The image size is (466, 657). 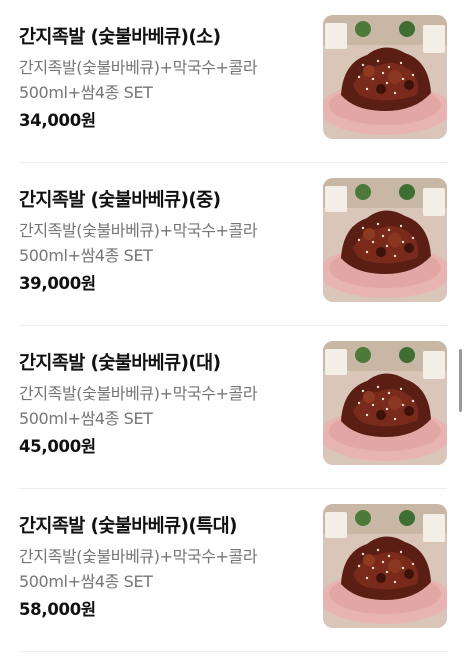 What do you see at coordinates (57, 120) in the screenshot?
I see `menu-item-price: 34,000원` at bounding box center [57, 120].